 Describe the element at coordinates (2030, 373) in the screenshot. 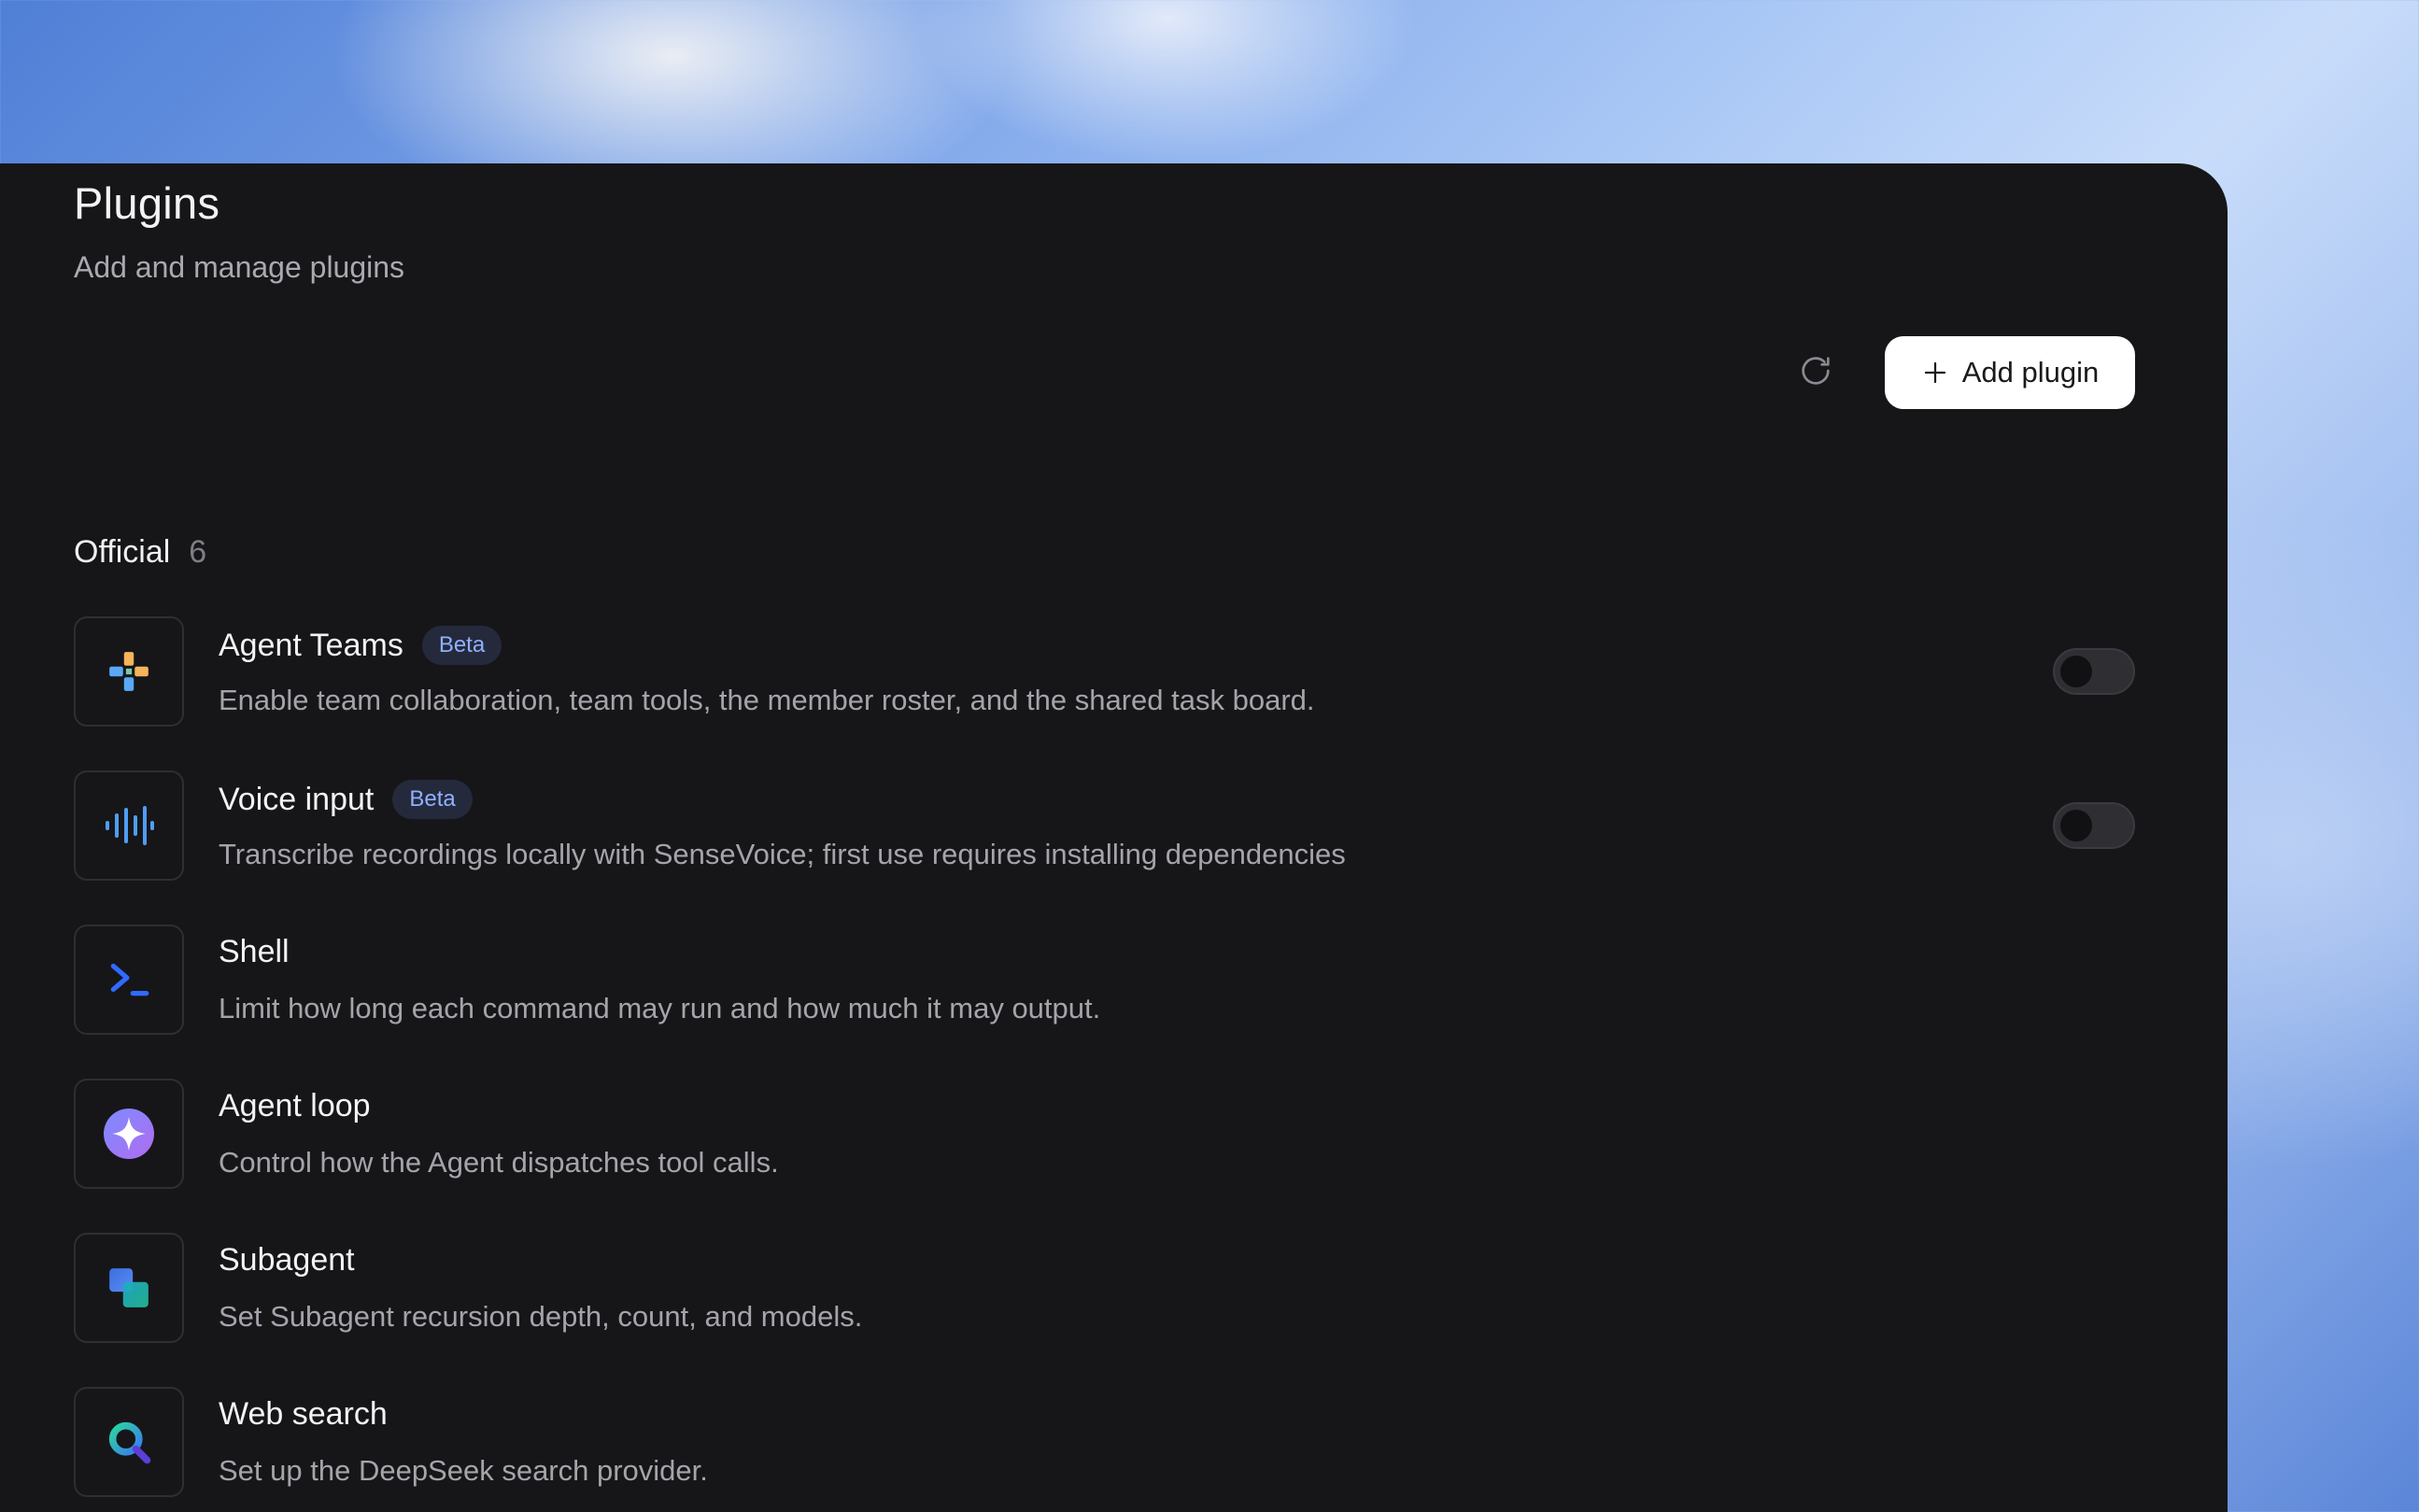

I see `add-plugin-label: Add plugin` at that location.